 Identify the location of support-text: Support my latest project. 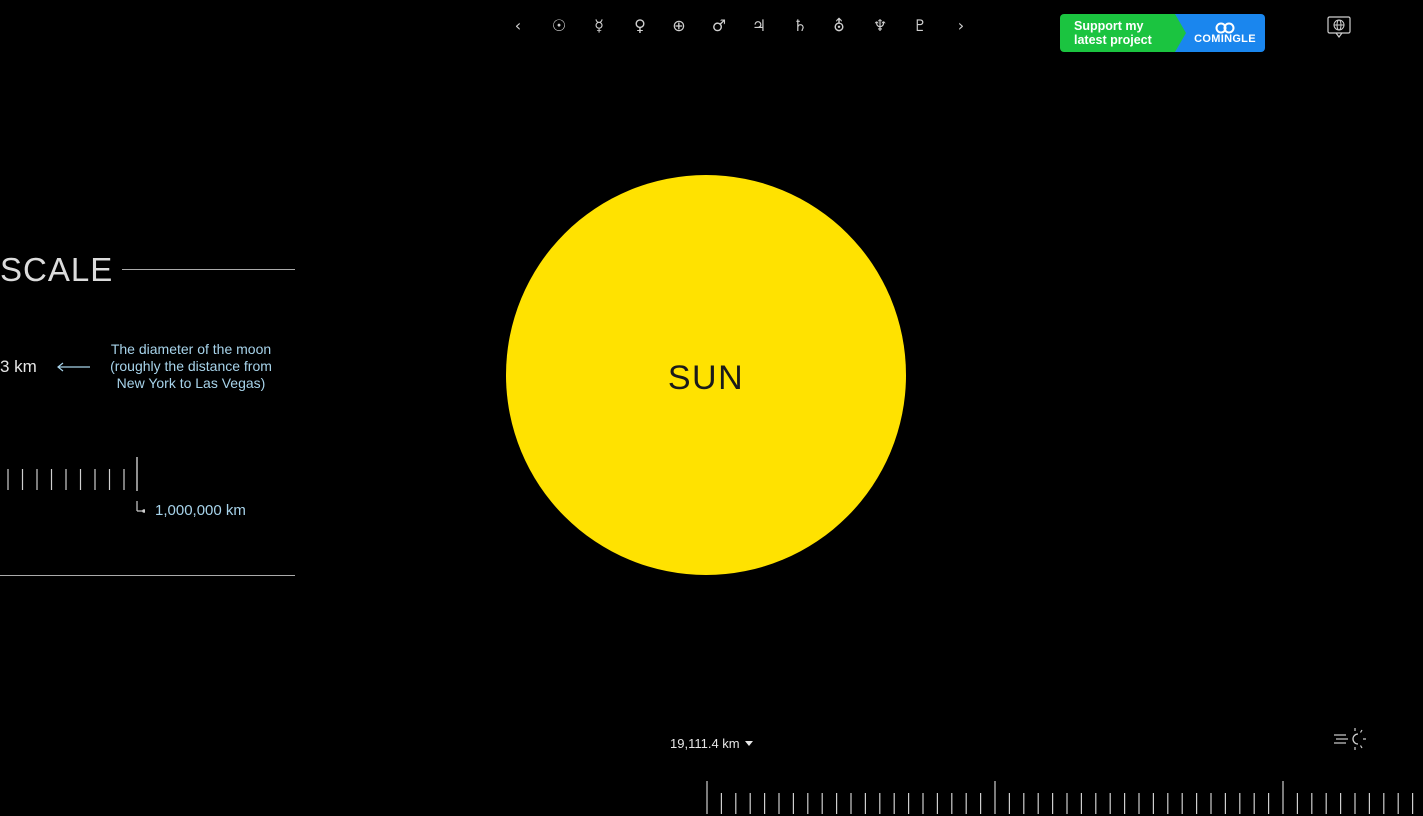
(1123, 33).